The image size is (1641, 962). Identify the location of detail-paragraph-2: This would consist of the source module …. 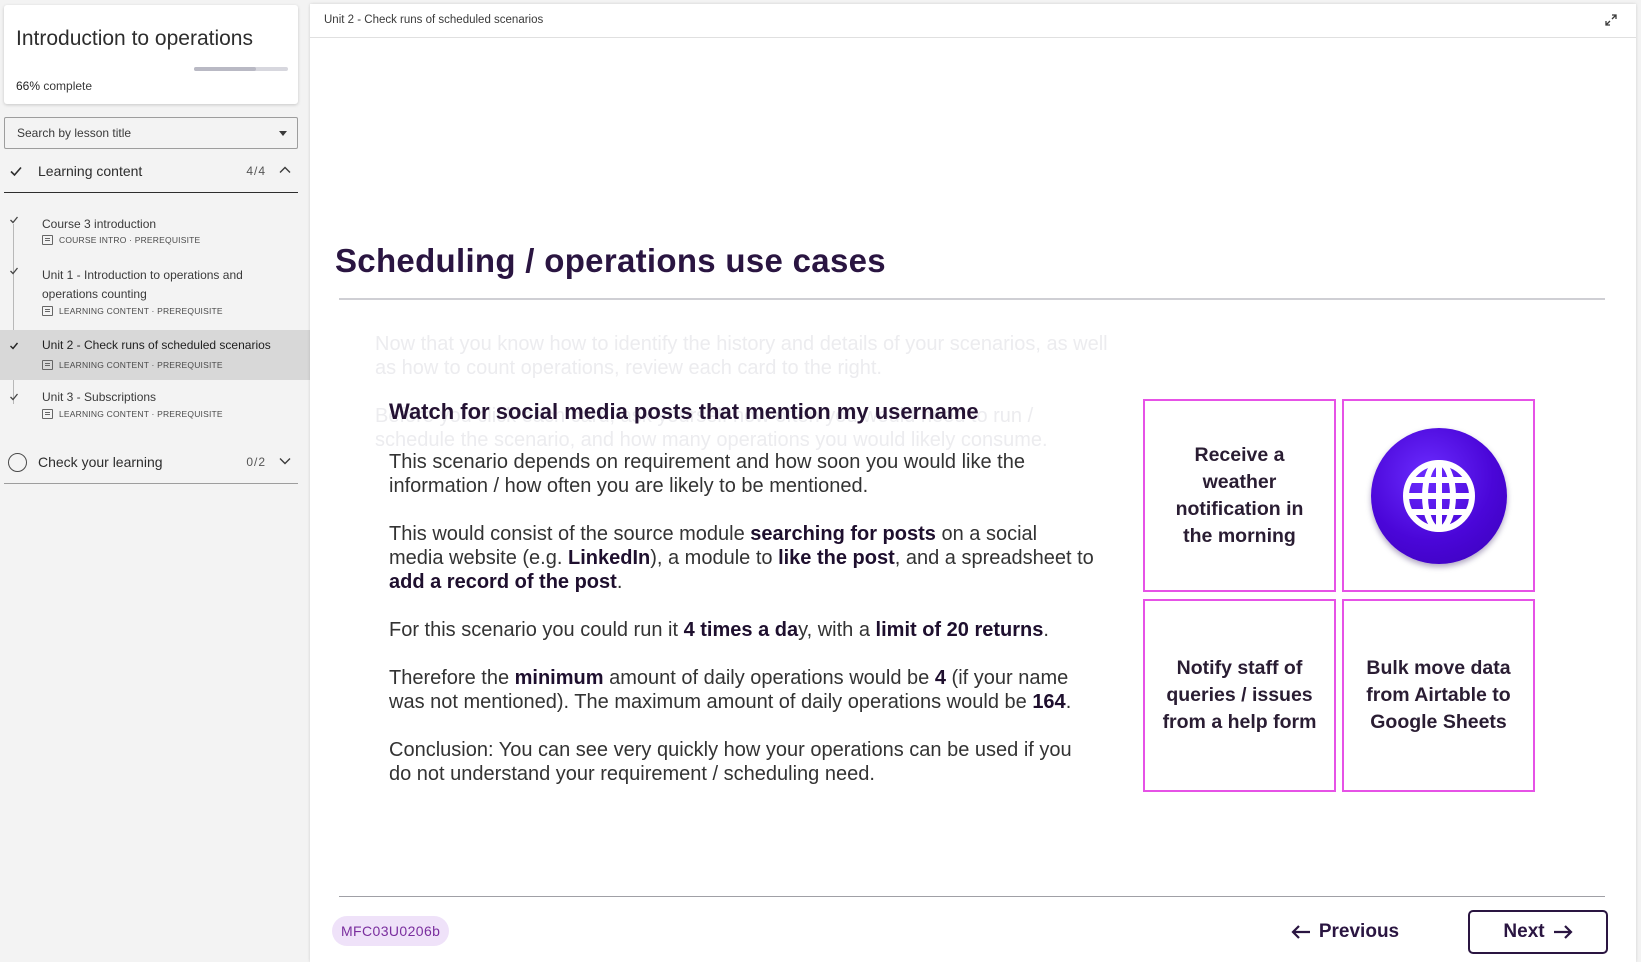
(741, 558).